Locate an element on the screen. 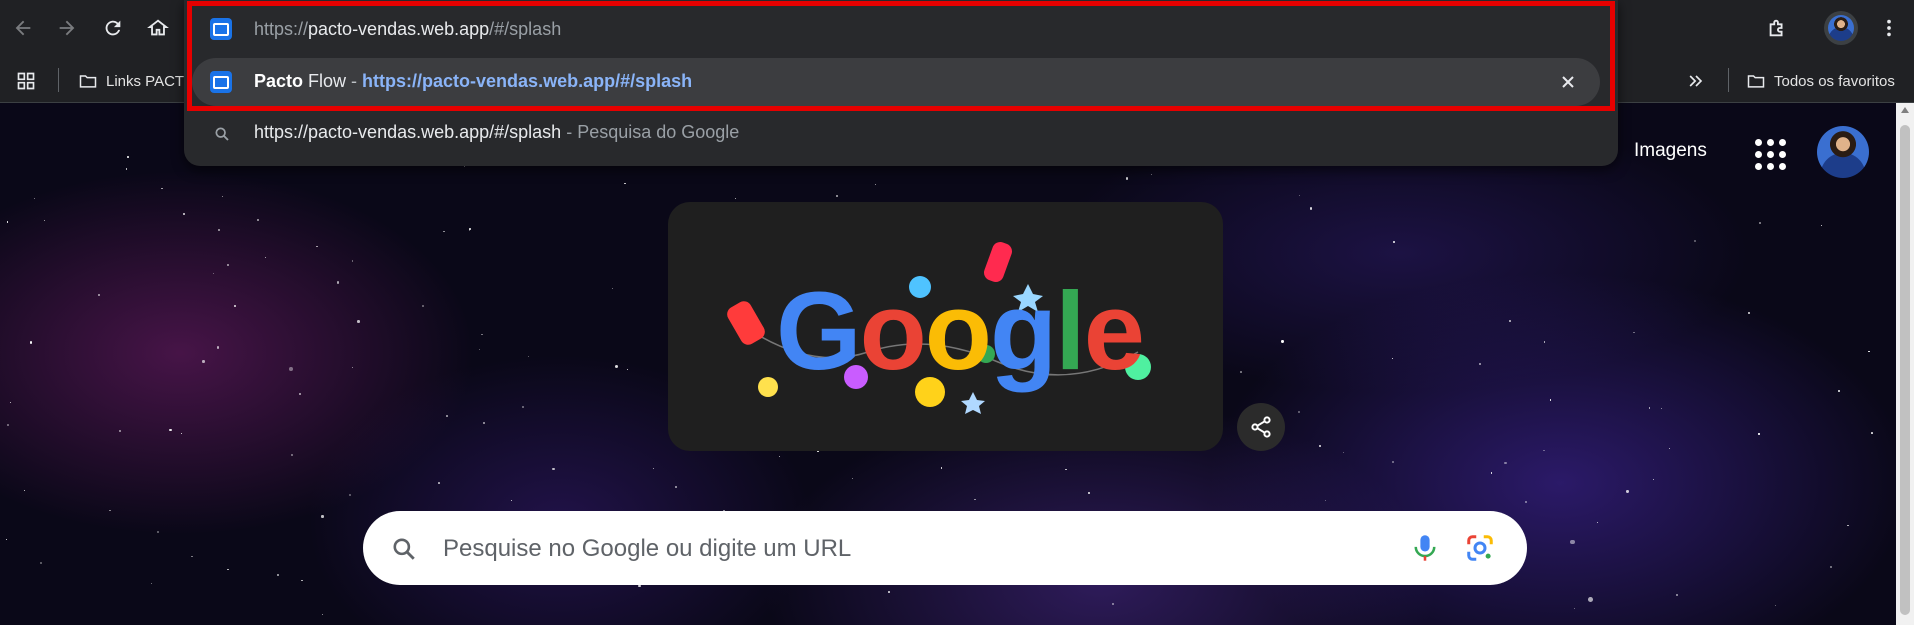 This screenshot has width=1914, height=625. logo-letter: o is located at coordinates (958, 331).